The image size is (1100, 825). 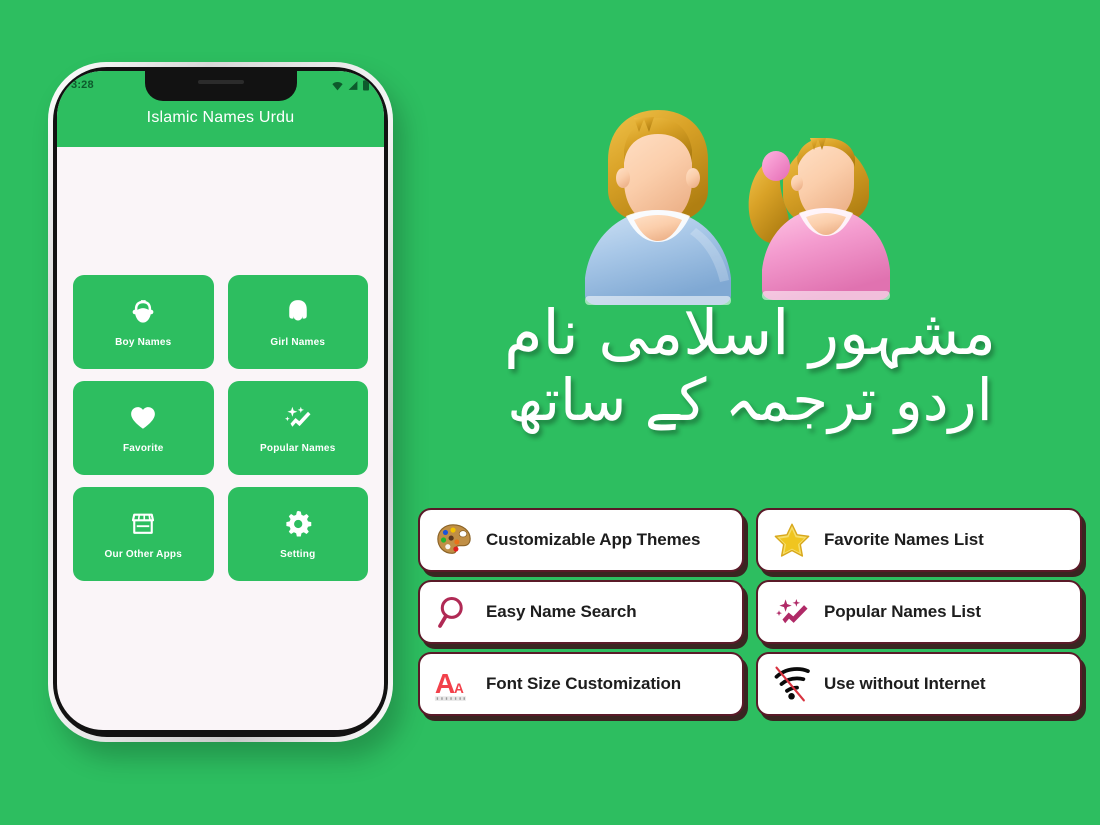 I want to click on battery-icon, so click(x=366, y=85).